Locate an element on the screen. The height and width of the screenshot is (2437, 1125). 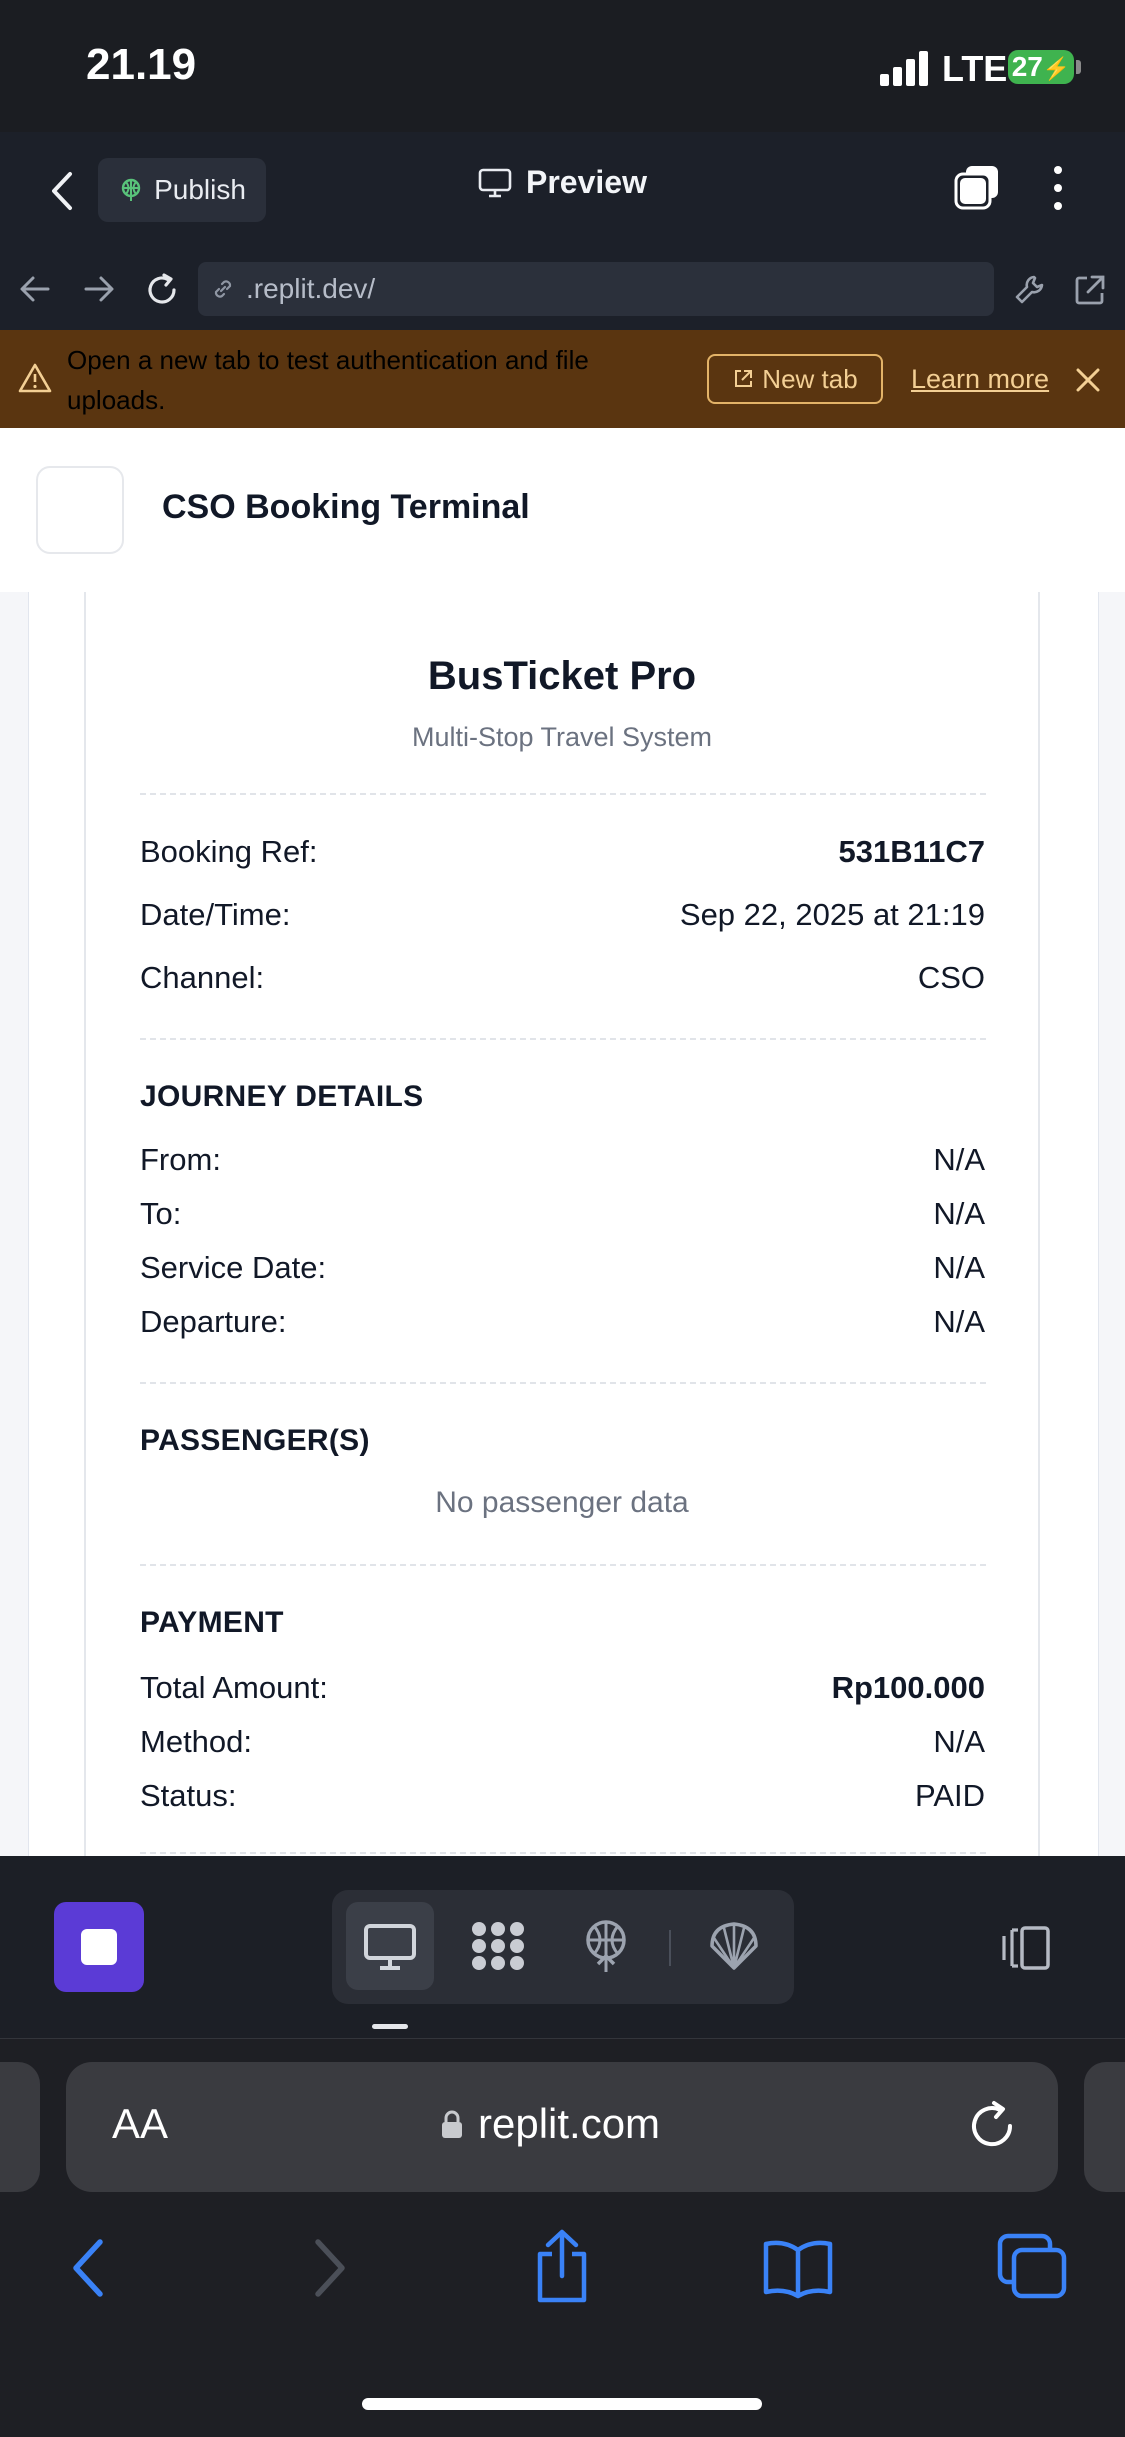
publish-label: Publish is located at coordinates (200, 189).